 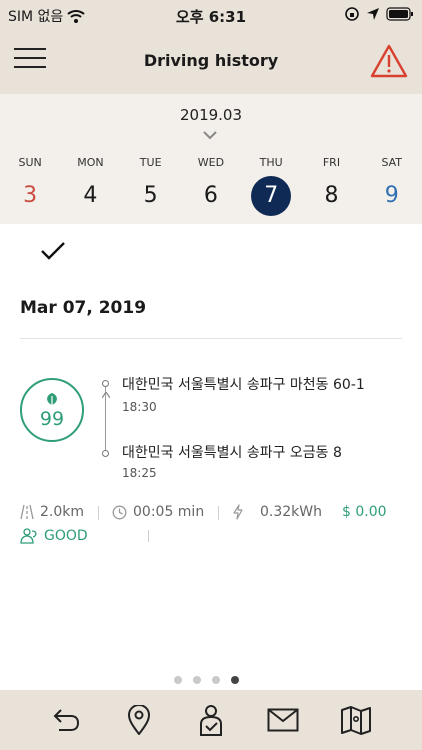 I want to click on arrow-up-icon, so click(x=106, y=395).